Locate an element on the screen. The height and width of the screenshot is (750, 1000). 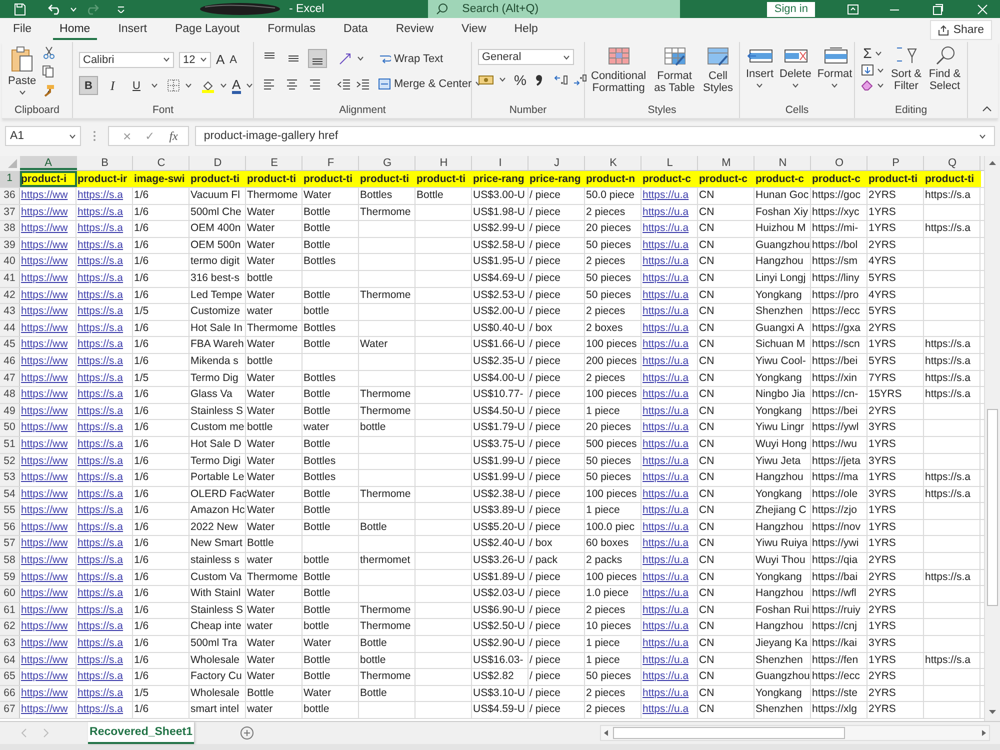
bold-button: B is located at coordinates (88, 85).